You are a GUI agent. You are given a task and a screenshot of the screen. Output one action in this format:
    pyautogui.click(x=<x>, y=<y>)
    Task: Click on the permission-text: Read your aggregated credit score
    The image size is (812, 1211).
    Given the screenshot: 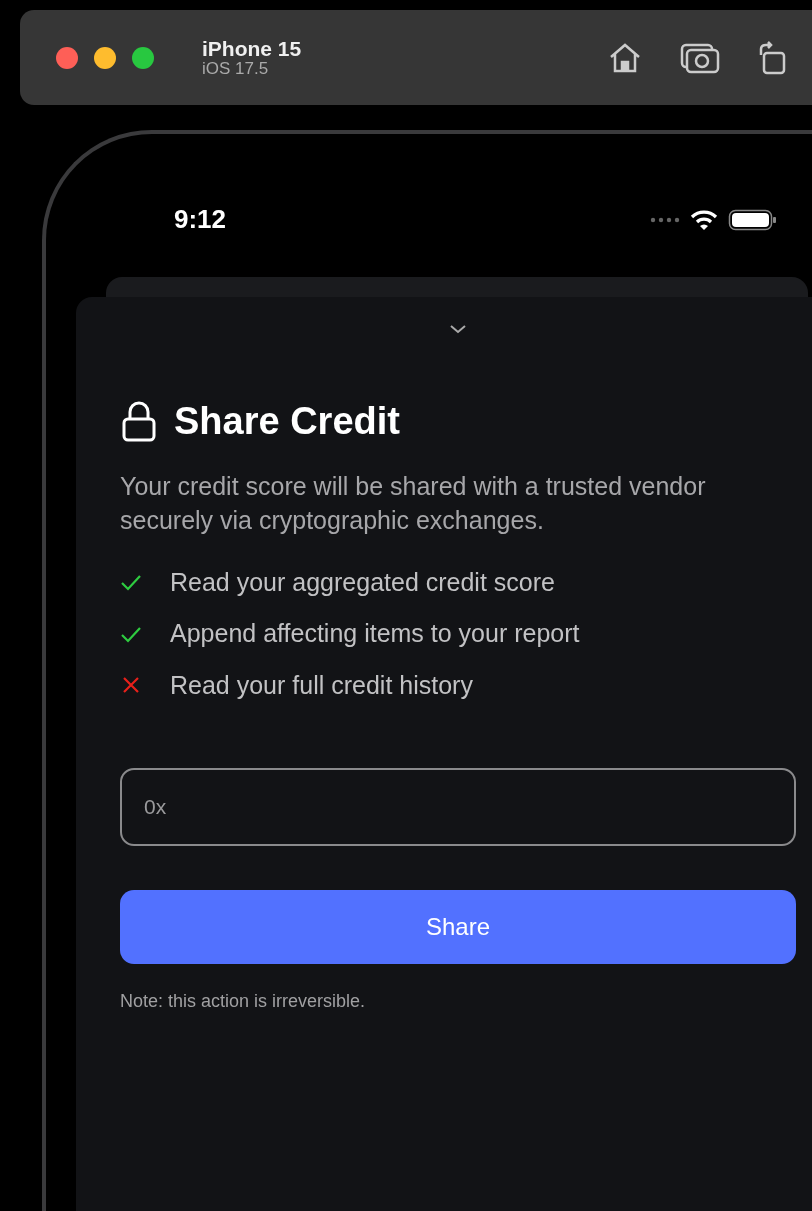 What is the action you would take?
    pyautogui.click(x=362, y=582)
    